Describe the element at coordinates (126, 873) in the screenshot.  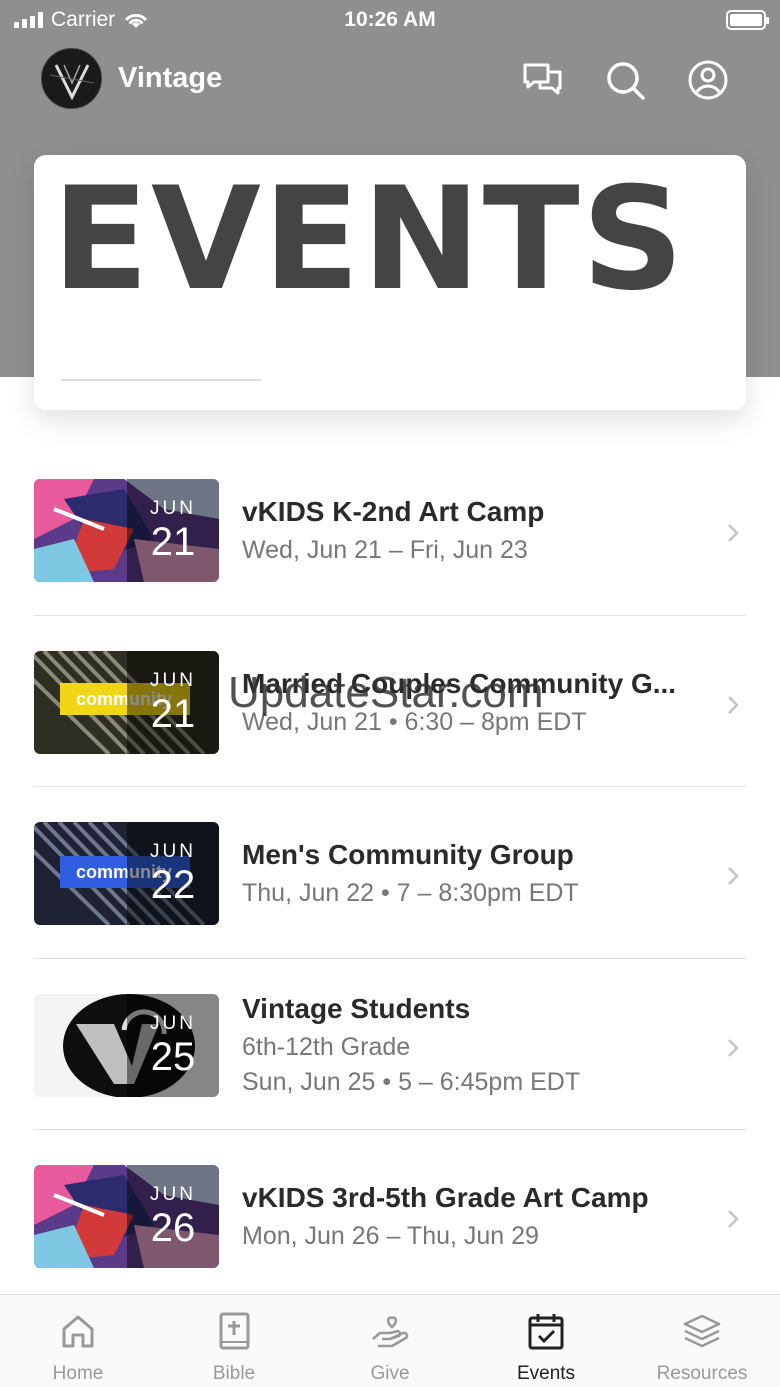
I see `event-thumbnail-community: community JUN 22` at that location.